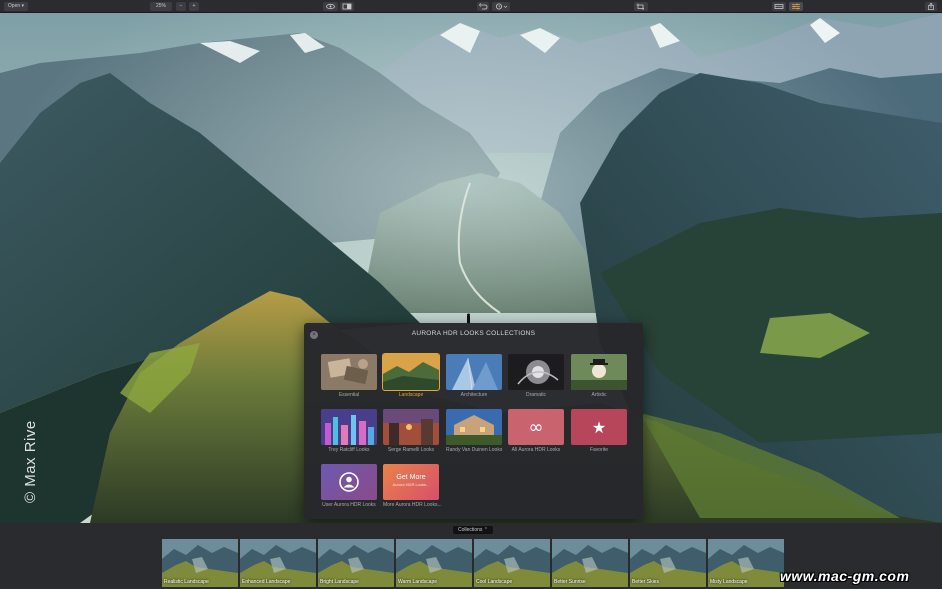  I want to click on dramatic-thumb, so click(536, 372).